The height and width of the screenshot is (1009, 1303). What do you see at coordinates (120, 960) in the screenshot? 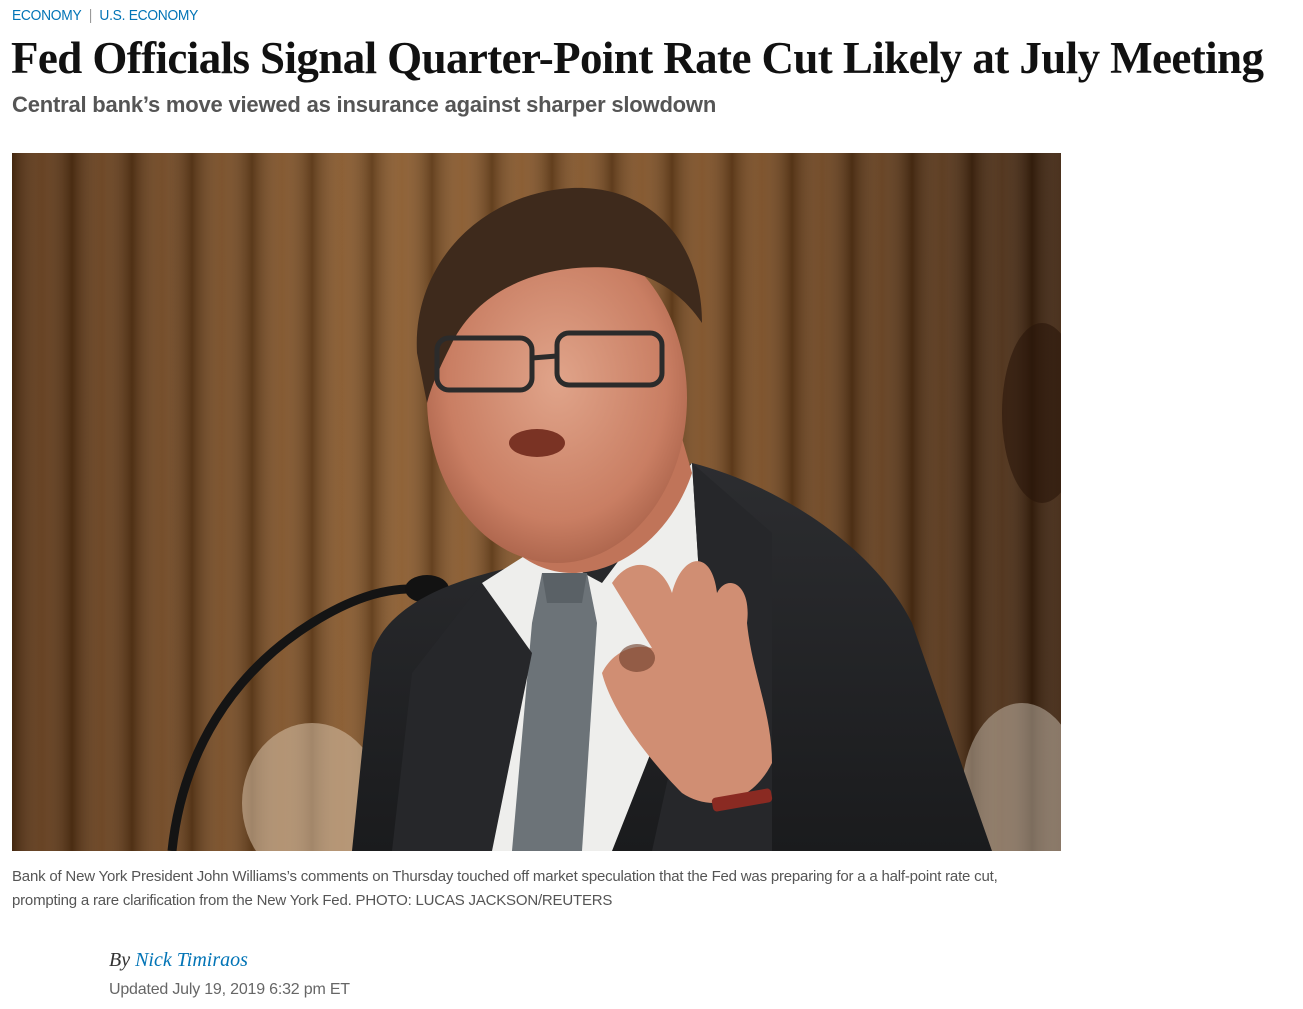
I see `byline-prefix: By` at bounding box center [120, 960].